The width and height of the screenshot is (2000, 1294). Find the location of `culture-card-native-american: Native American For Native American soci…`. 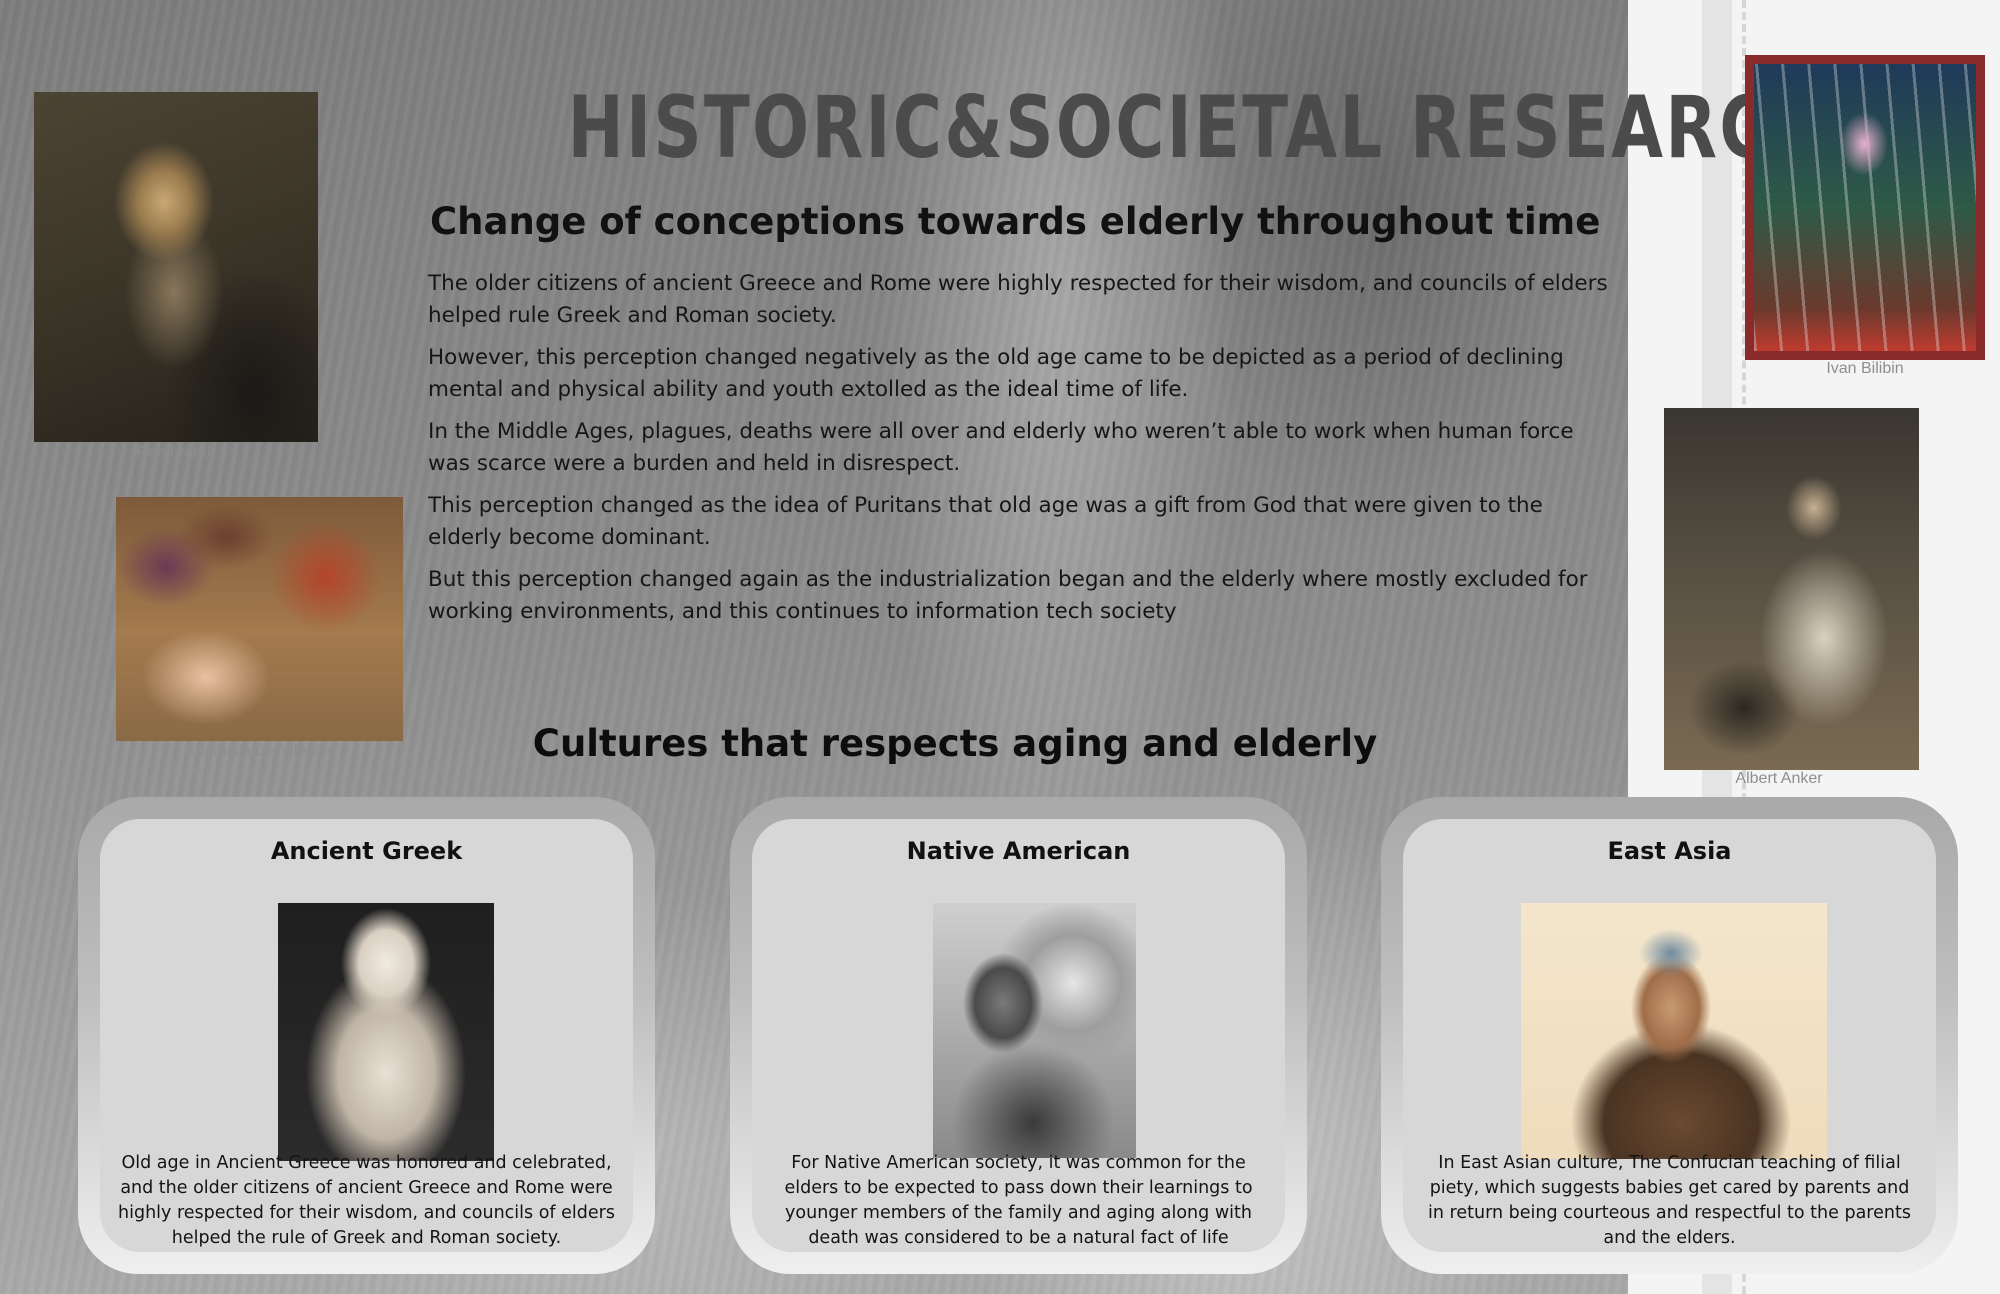

culture-card-native-american: Native American For Native American soci… is located at coordinates (1018, 1035).